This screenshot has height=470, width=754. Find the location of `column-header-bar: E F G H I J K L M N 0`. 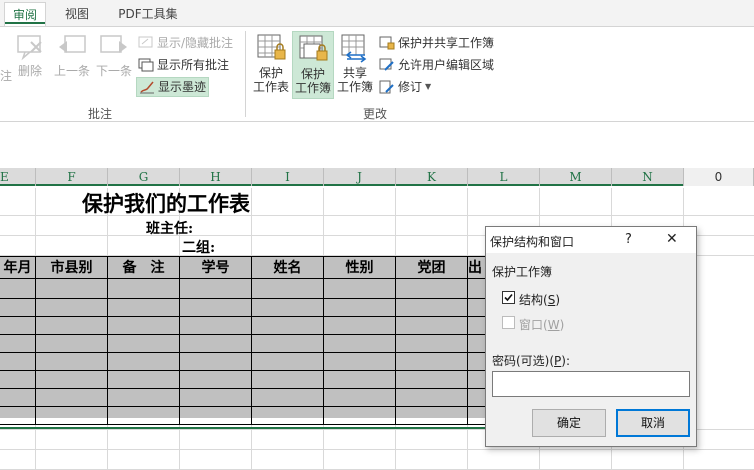

column-header-bar: E F G H I J K L M N 0 is located at coordinates (377, 177).